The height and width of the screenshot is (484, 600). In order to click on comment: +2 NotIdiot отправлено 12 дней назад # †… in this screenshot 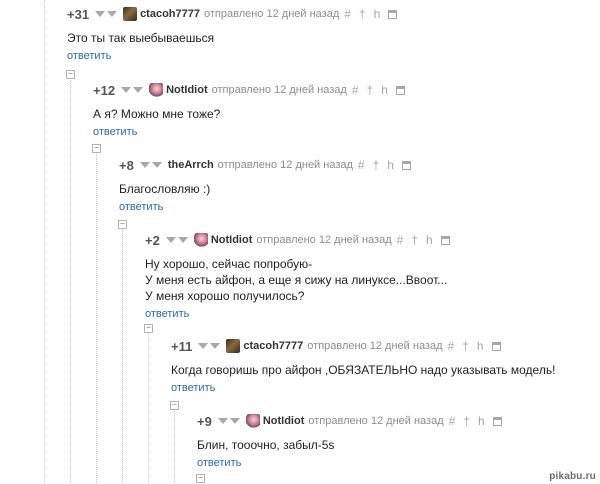, I will do `click(297, 277)`.